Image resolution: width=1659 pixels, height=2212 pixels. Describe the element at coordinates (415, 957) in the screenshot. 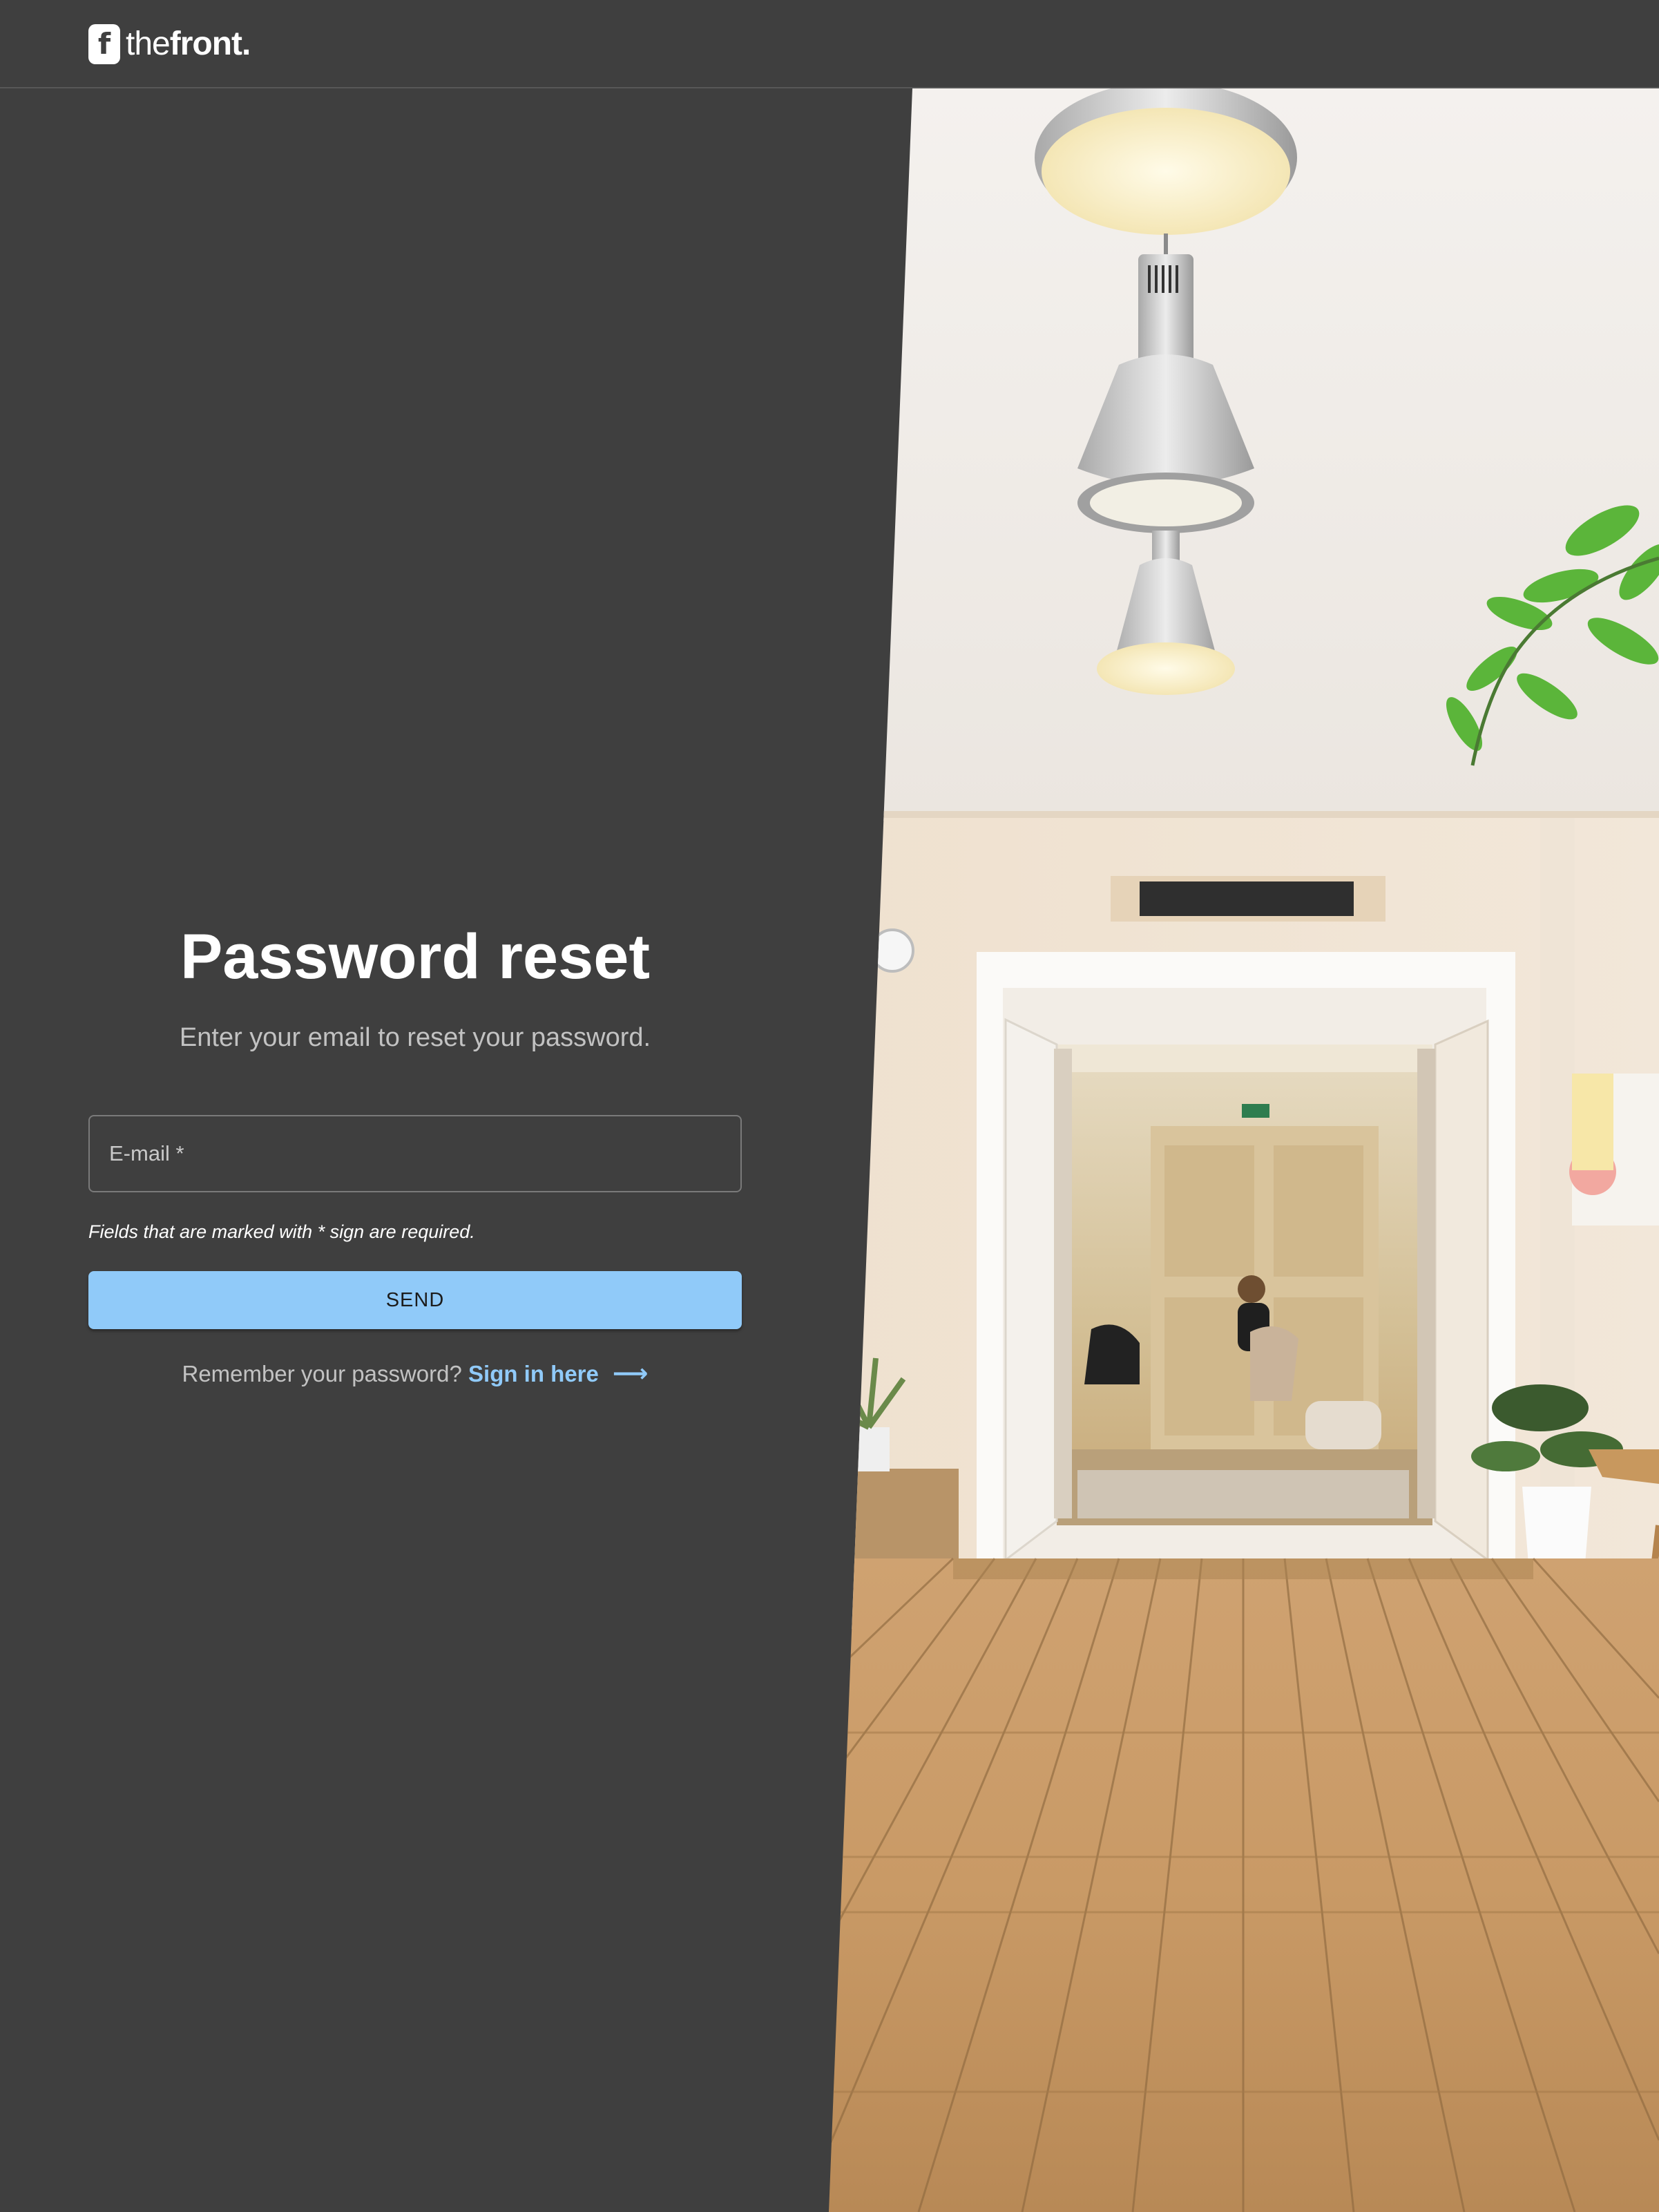

I see `page-title: Password reset` at that location.